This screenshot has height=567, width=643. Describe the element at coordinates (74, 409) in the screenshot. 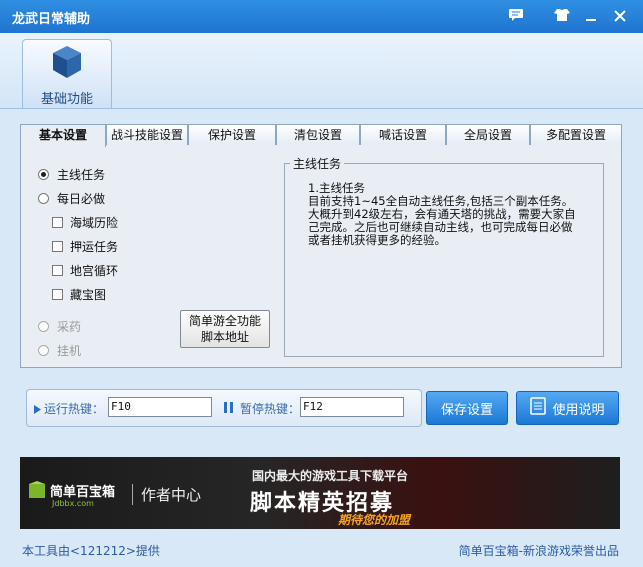

I see `run-hotkey-label: 运行热键：` at that location.